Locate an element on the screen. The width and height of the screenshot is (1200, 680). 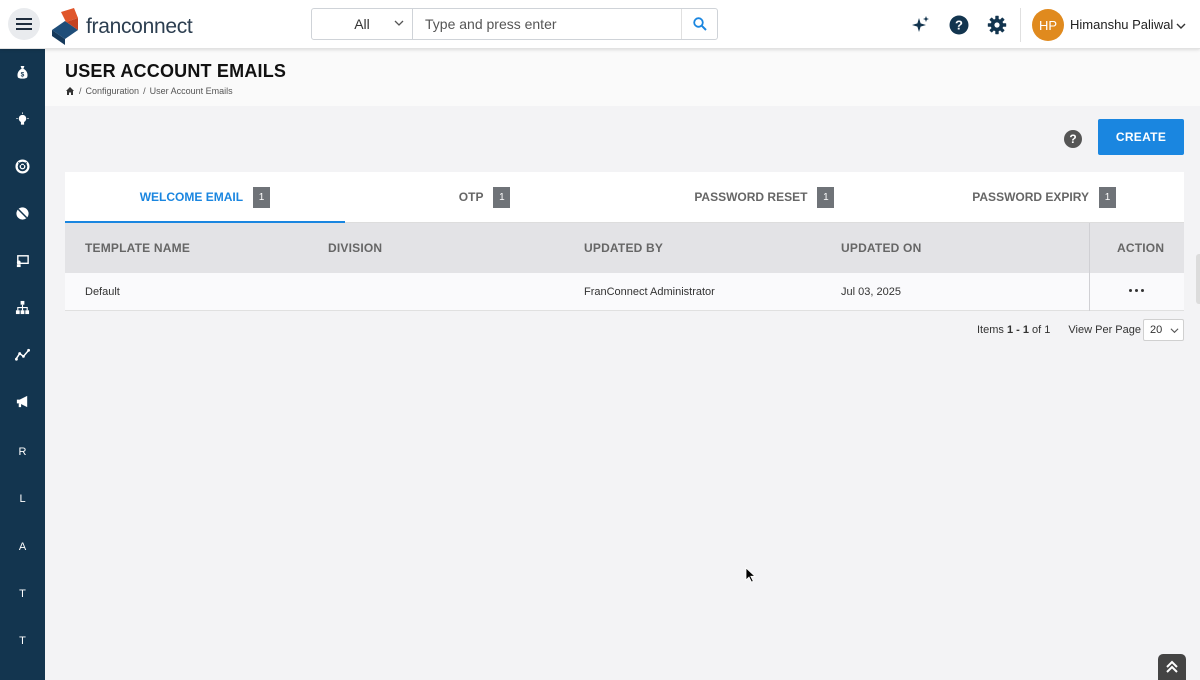
training-icon is located at coordinates (22, 260).